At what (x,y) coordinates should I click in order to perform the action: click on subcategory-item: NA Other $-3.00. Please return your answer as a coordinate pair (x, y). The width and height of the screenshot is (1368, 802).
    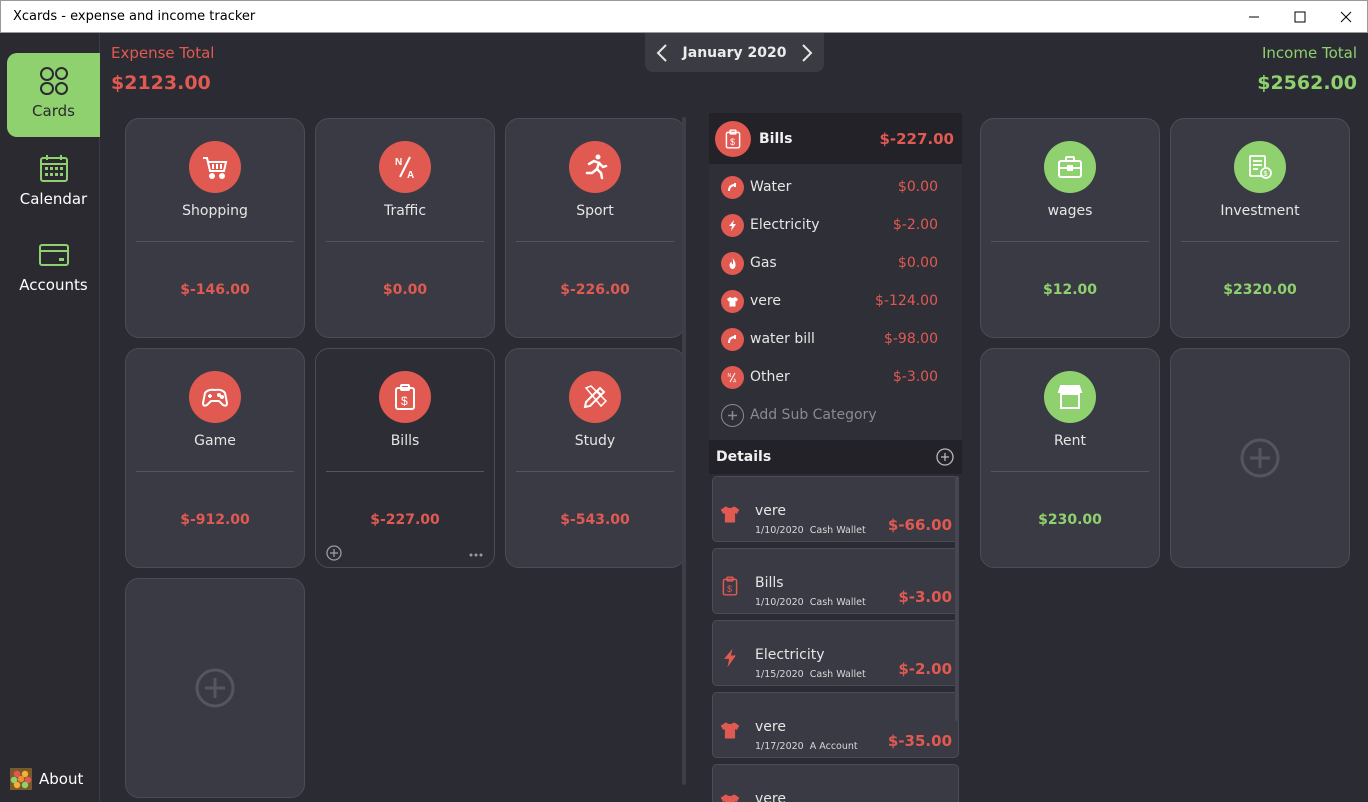
    Looking at the image, I should click on (835, 377).